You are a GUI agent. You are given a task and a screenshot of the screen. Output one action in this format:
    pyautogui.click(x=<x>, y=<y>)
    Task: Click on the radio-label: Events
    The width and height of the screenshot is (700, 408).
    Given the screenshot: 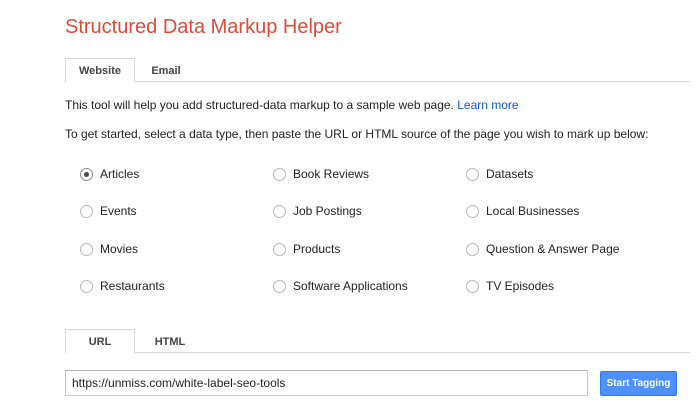 What is the action you would take?
    pyautogui.click(x=118, y=211)
    